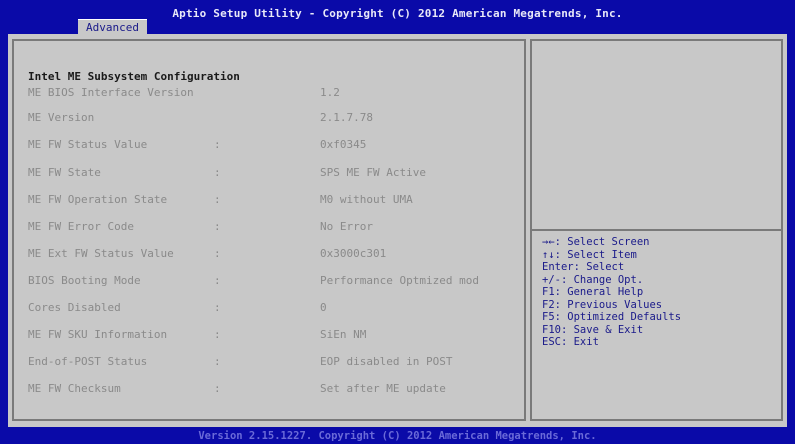  I want to click on row-label: ME Ext FW Status Value, so click(101, 253).